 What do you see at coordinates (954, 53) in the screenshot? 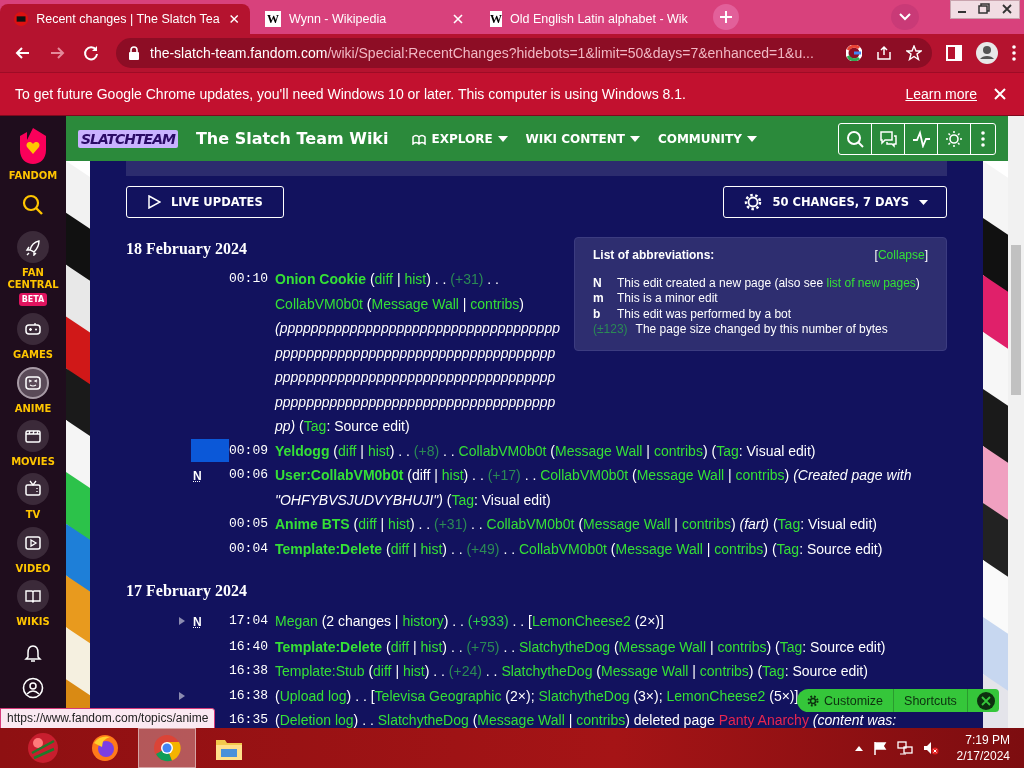
I see `side-panel-icon` at bounding box center [954, 53].